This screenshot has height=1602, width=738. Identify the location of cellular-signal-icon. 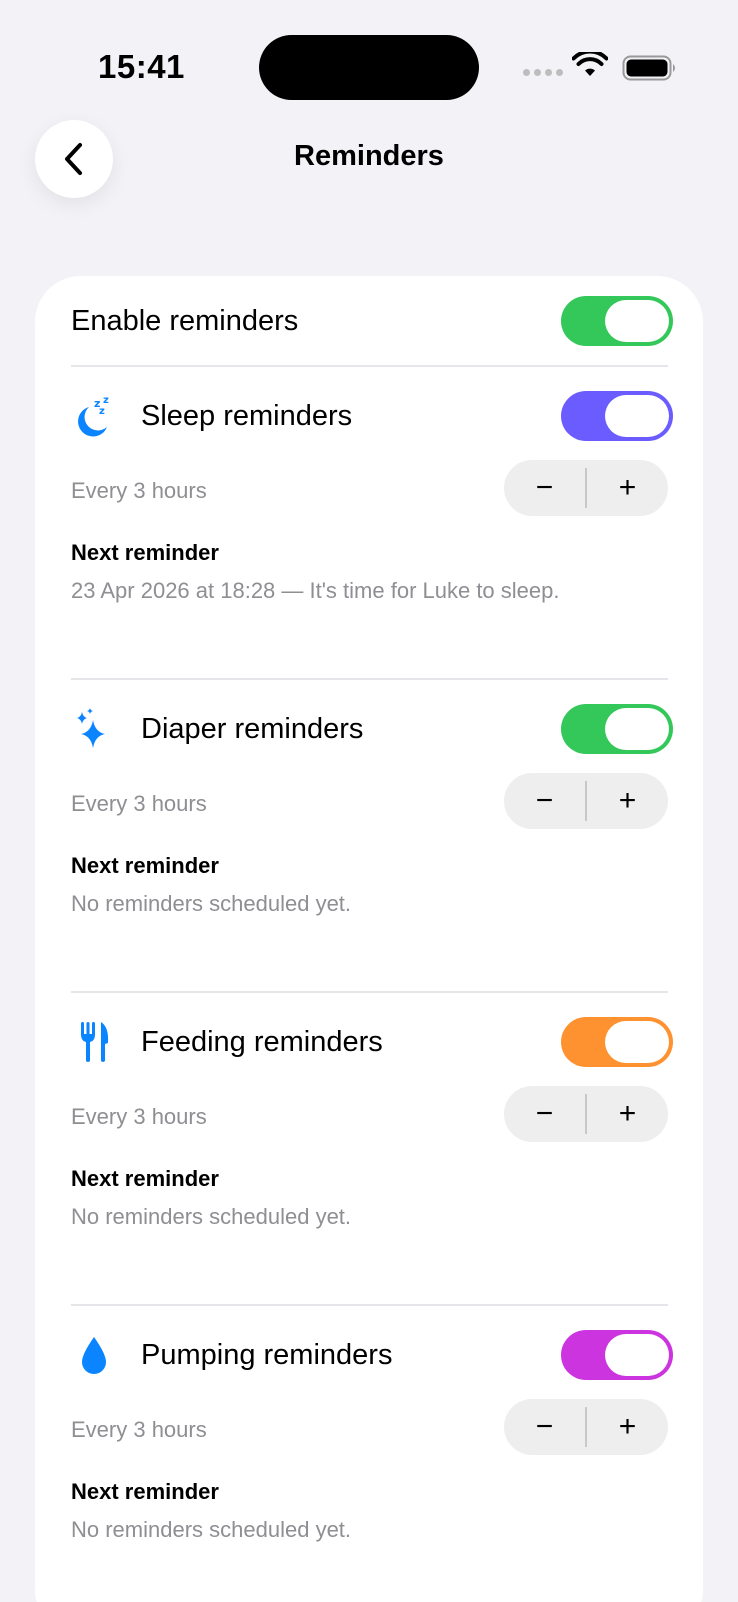
(543, 72).